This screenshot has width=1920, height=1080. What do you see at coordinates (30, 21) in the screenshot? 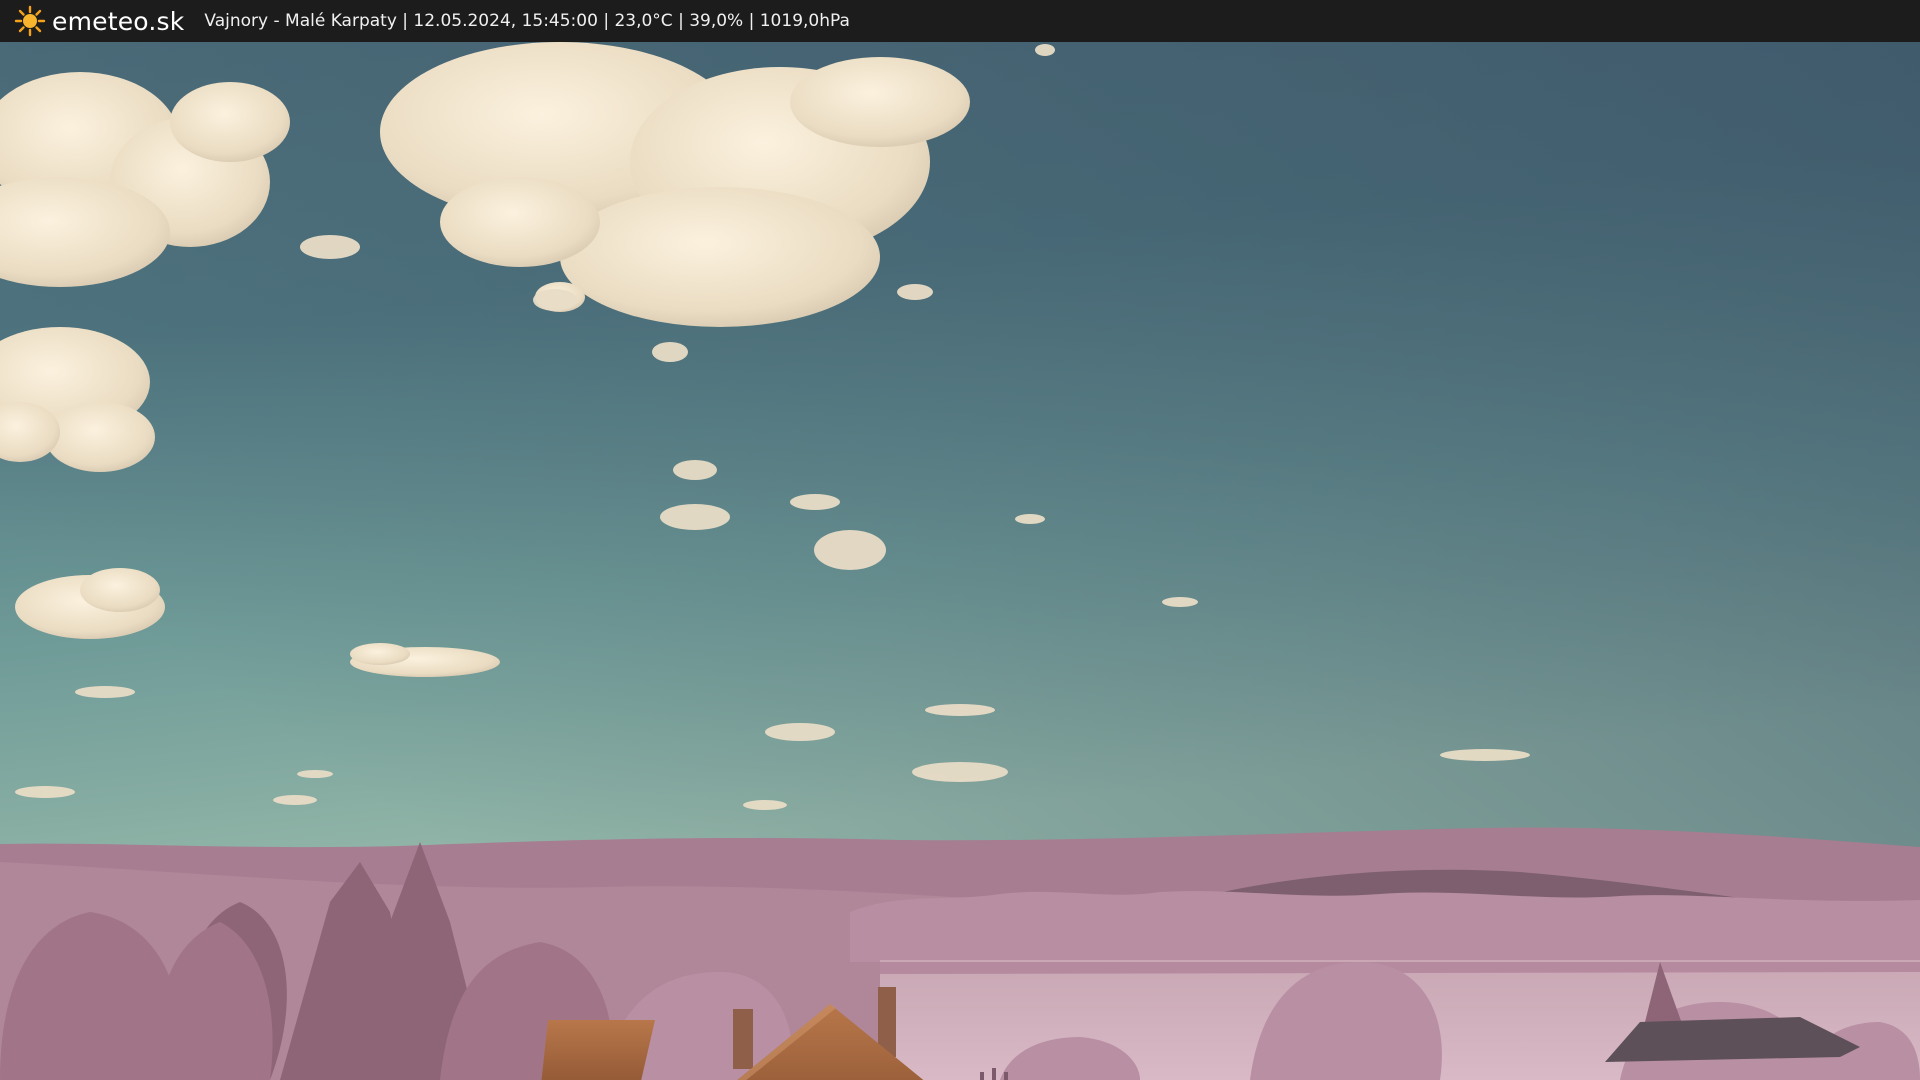
I see `sun-icon` at bounding box center [30, 21].